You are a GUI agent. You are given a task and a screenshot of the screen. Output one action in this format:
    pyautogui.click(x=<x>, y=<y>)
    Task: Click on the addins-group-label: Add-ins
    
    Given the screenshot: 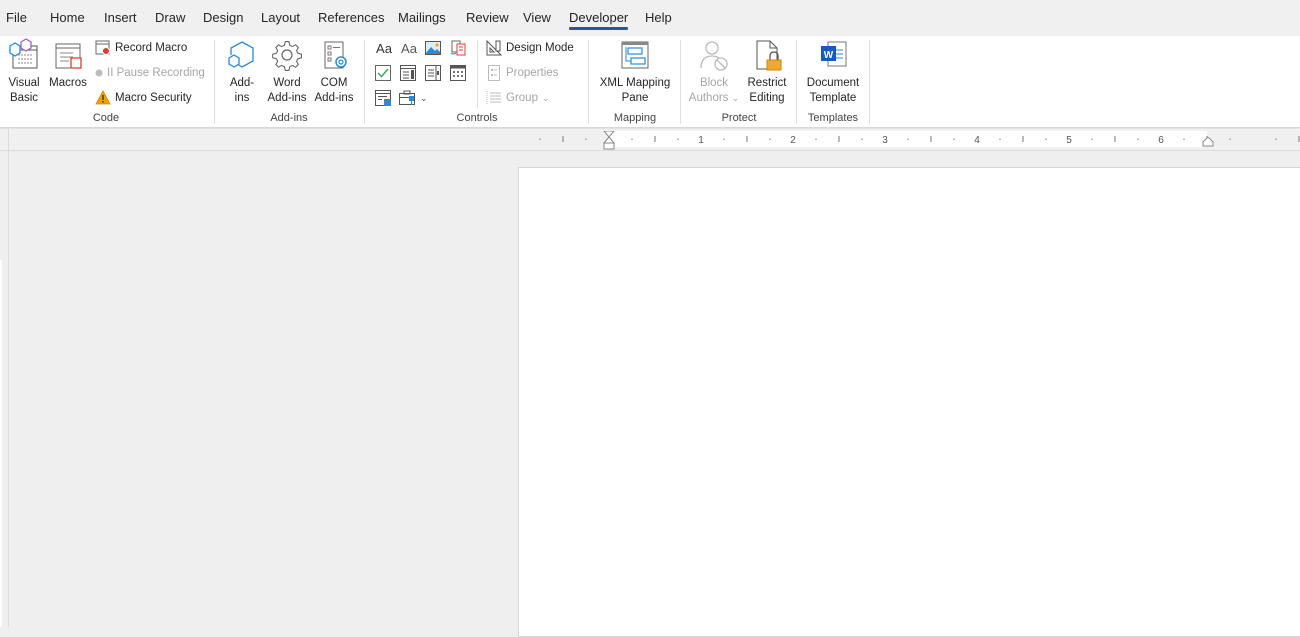 What is the action you would take?
    pyautogui.click(x=289, y=118)
    